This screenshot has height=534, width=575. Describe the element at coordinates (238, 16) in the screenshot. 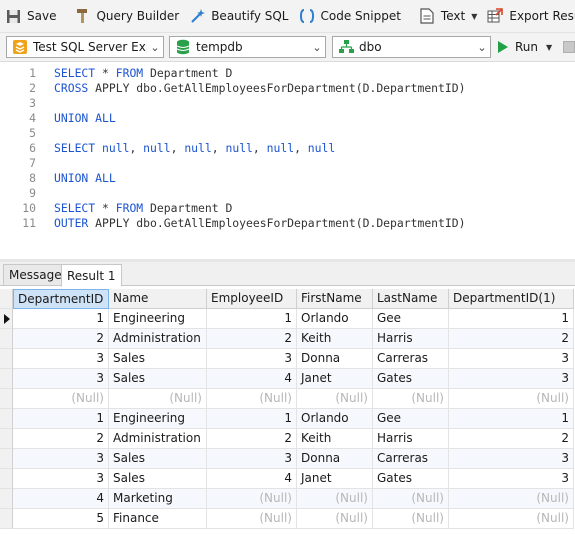

I see `beautify-sql-button: Beautify SQL` at that location.